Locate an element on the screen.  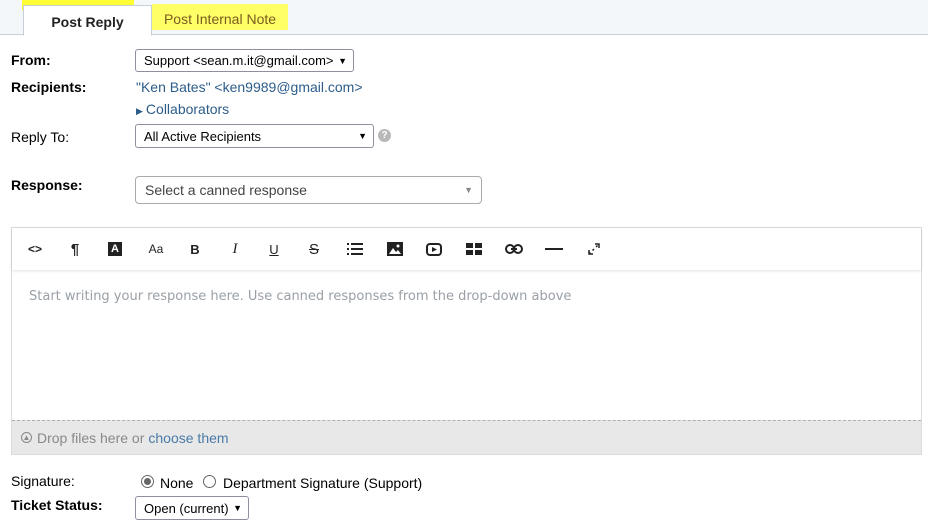
reply-to-select: All Active Recipients ▼ is located at coordinates (254, 136).